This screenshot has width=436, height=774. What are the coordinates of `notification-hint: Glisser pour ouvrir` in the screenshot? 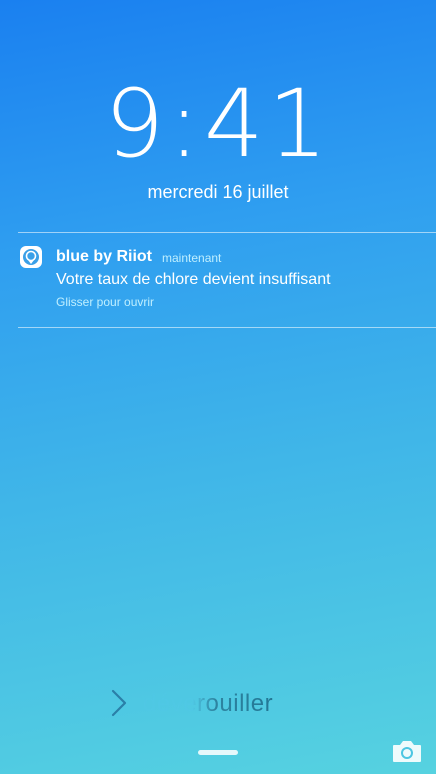 It's located at (105, 302).